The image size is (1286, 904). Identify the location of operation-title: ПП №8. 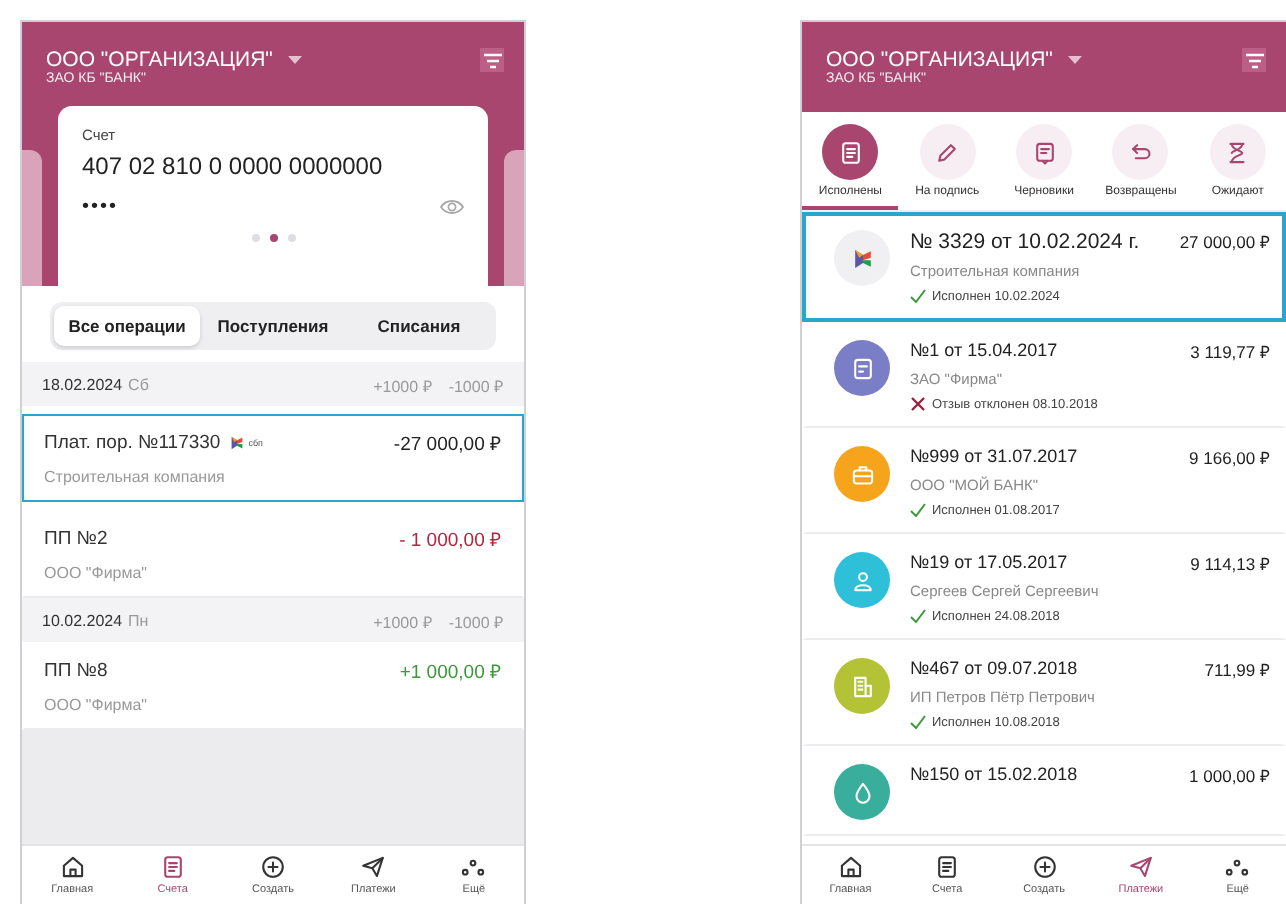
(76, 671).